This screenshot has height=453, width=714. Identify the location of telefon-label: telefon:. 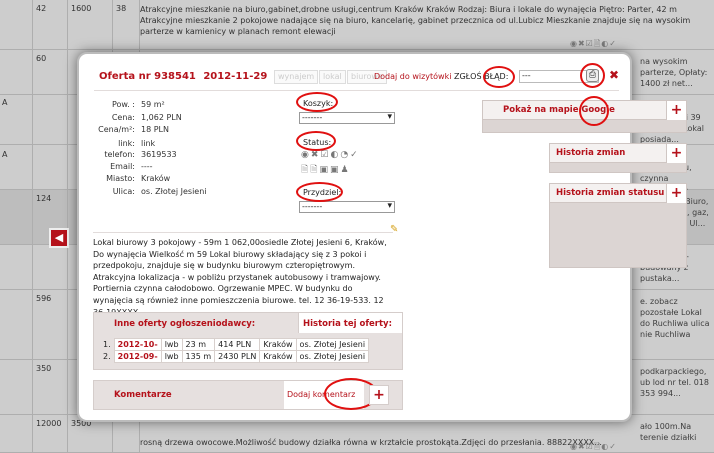
(119, 154).